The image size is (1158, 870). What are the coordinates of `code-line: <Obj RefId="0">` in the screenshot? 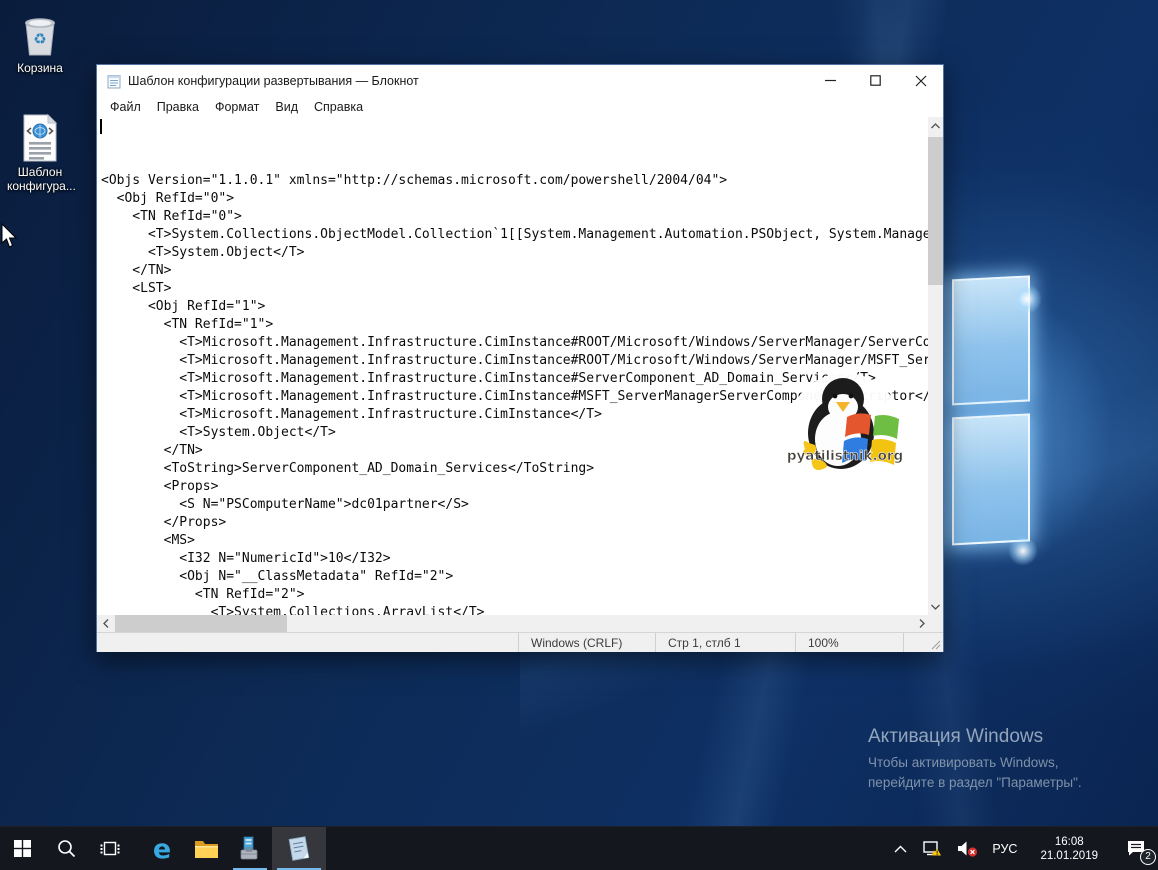 It's located at (168, 198).